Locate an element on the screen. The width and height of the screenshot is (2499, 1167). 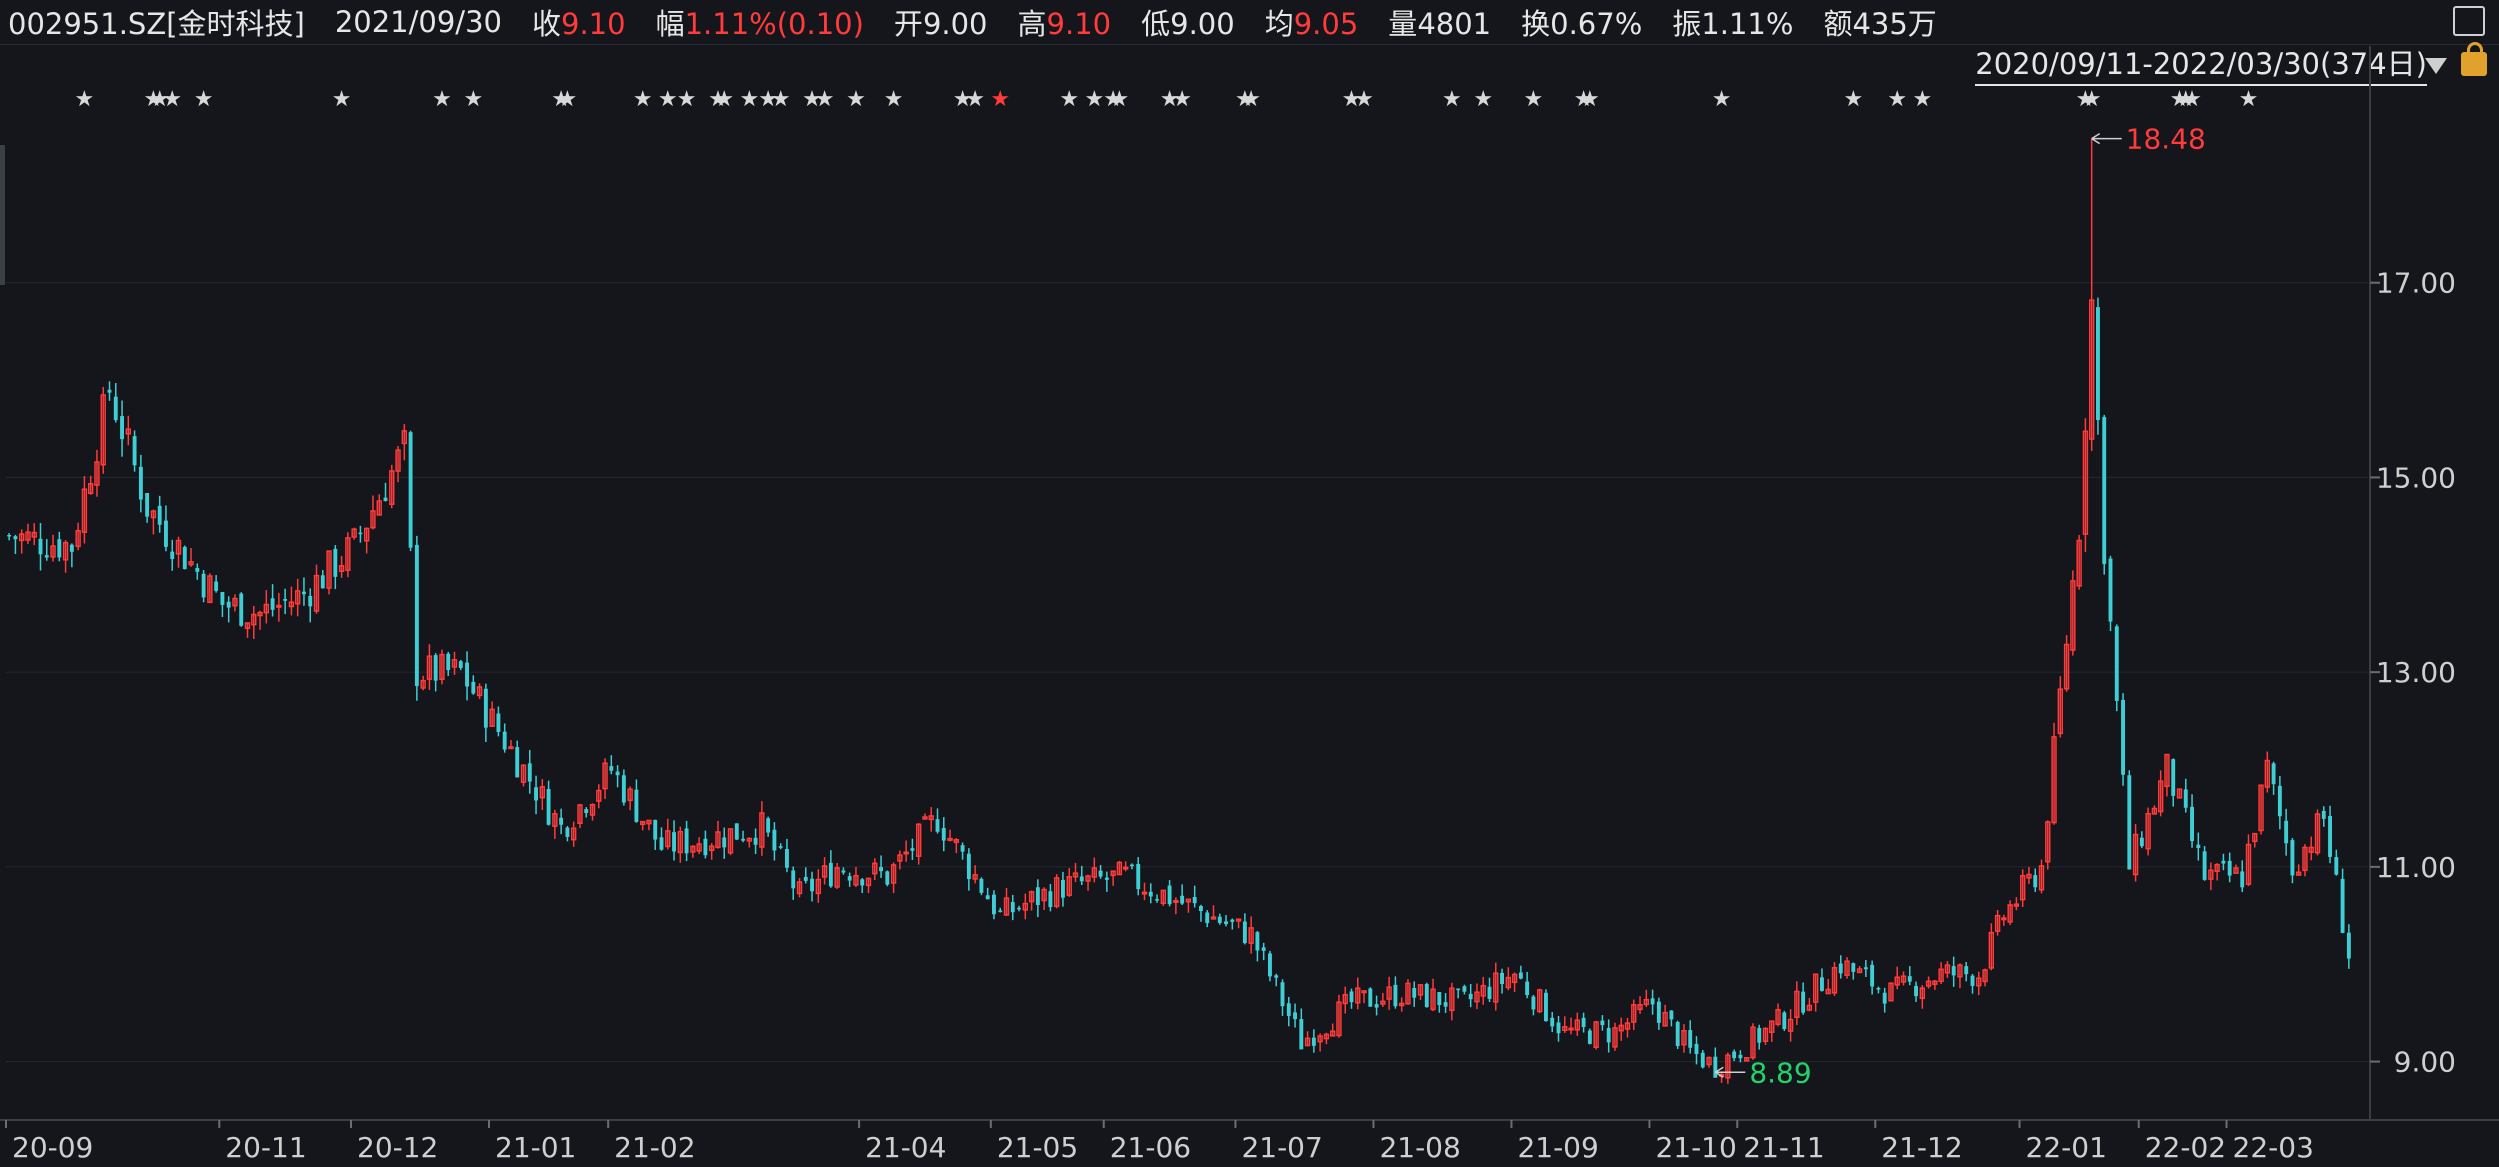
x-tick-label: 21-01 is located at coordinates (535, 1147).